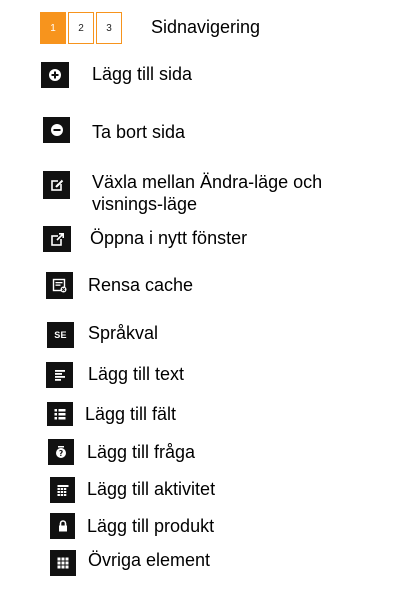 This screenshot has width=400, height=600. I want to click on add-activity-label: Lägg till aktivitet, so click(151, 489).